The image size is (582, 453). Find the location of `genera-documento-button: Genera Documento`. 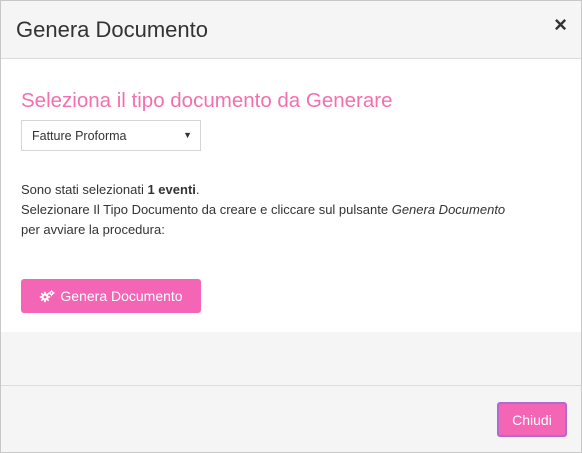

genera-documento-button: Genera Documento is located at coordinates (111, 296).